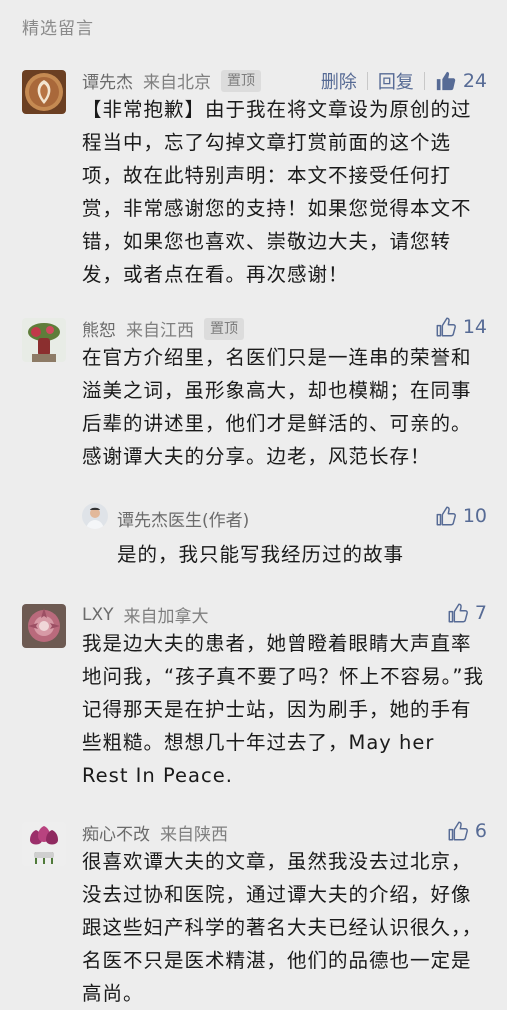 Image resolution: width=507 pixels, height=1010 pixels. Describe the element at coordinates (160, 331) in the screenshot. I see `commenter-location: 来自江西` at that location.